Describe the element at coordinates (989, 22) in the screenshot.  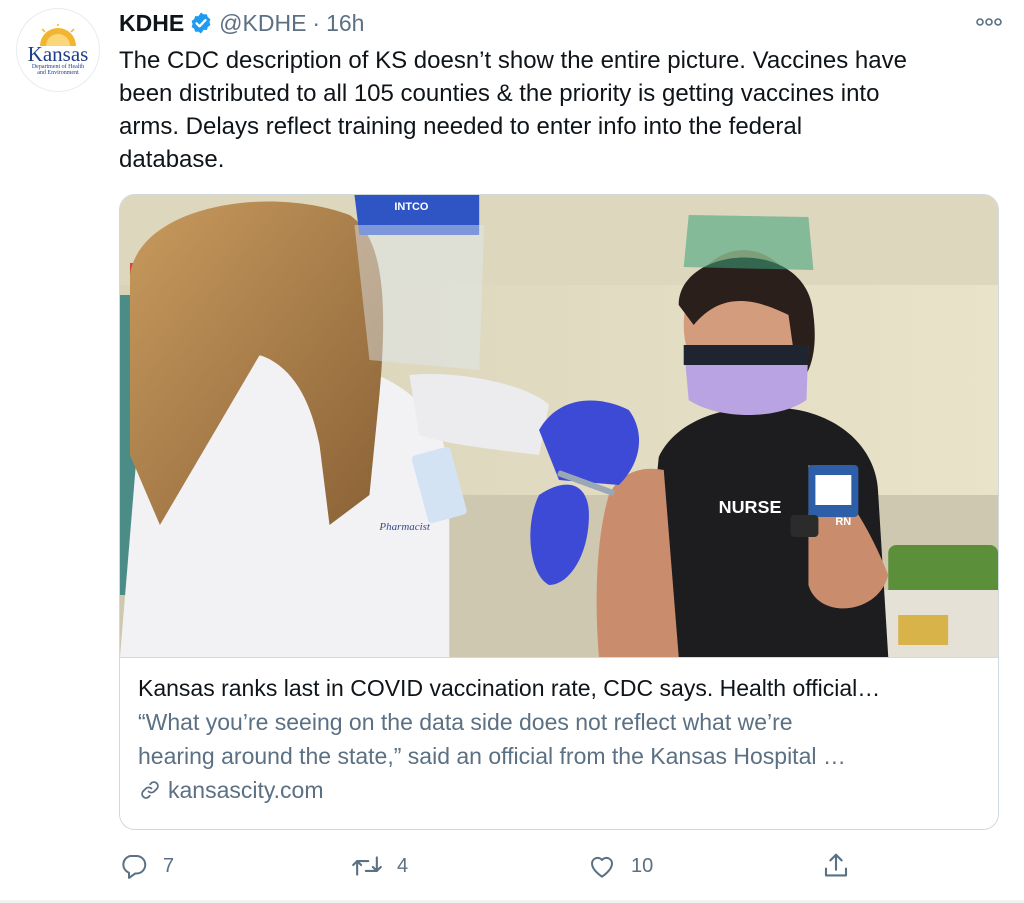
I see `more-icon` at that location.